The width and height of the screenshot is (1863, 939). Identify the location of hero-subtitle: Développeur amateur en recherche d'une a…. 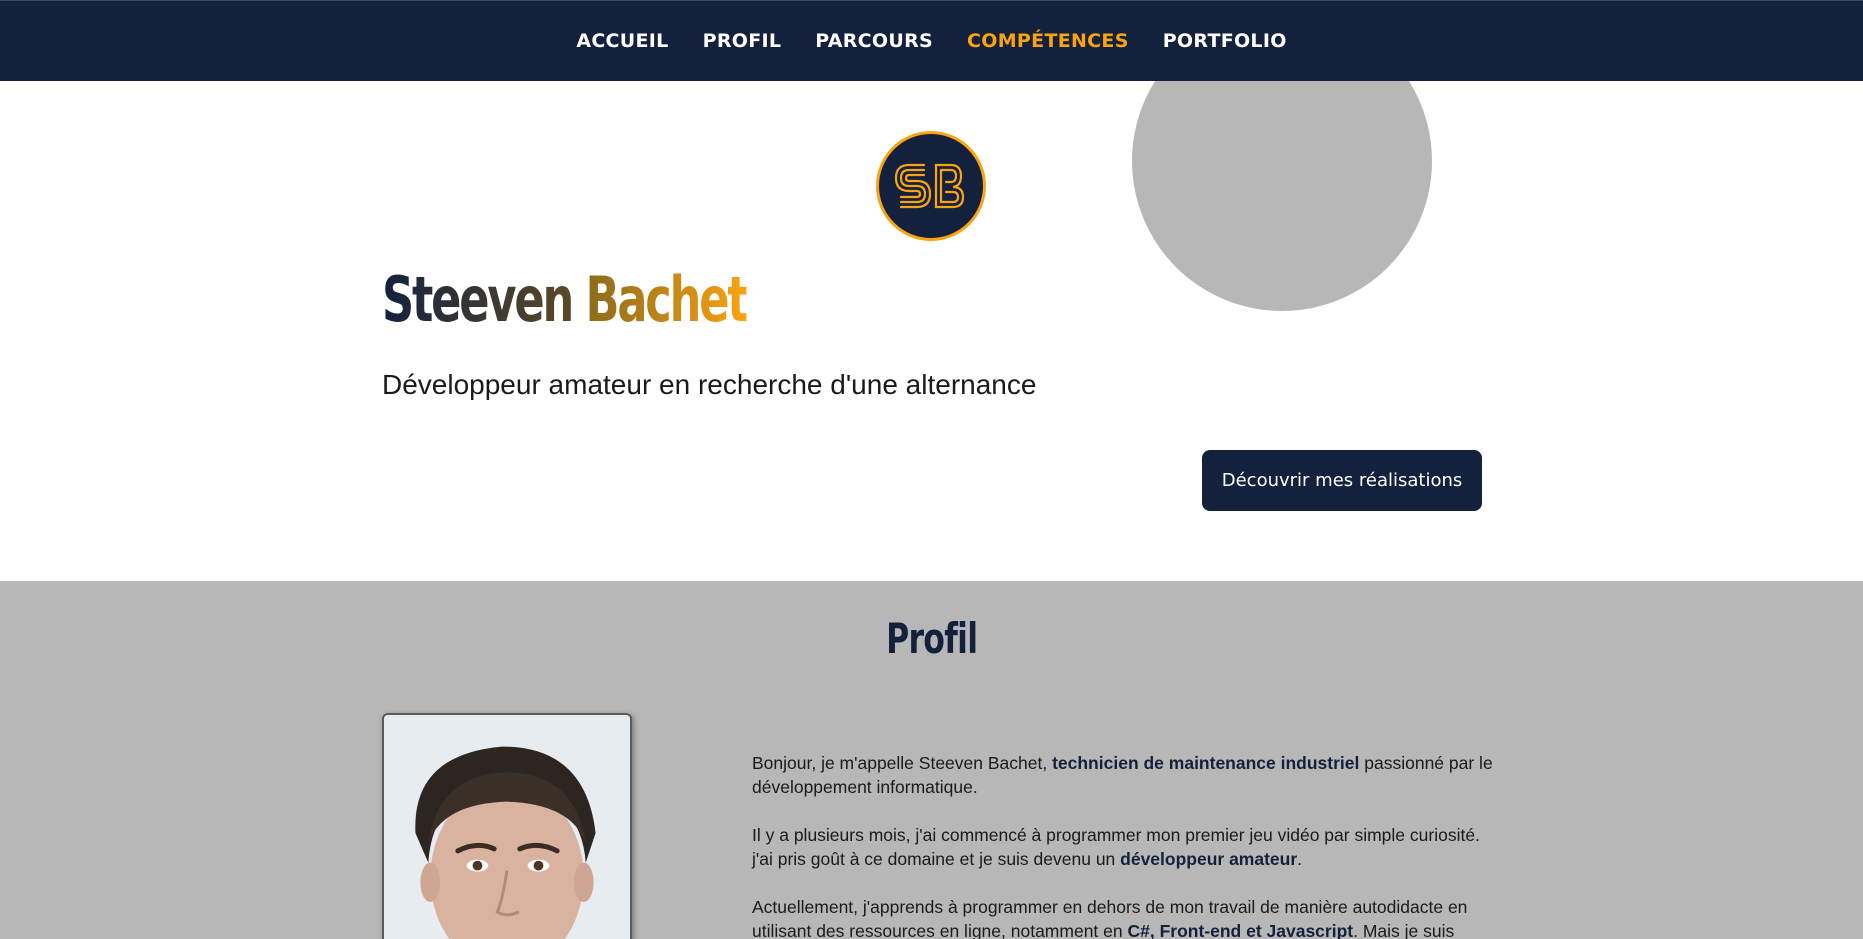
(709, 384).